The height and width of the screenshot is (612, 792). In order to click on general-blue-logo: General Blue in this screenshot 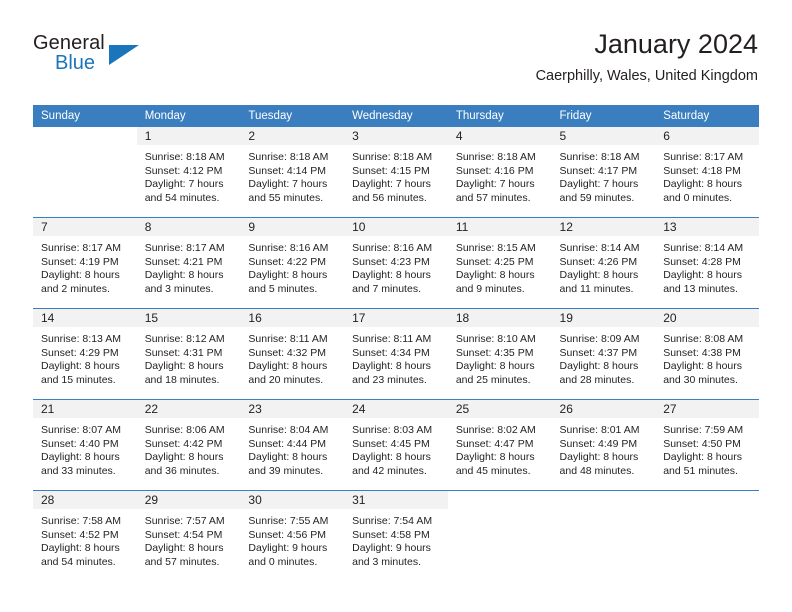, I will do `click(93, 55)`.